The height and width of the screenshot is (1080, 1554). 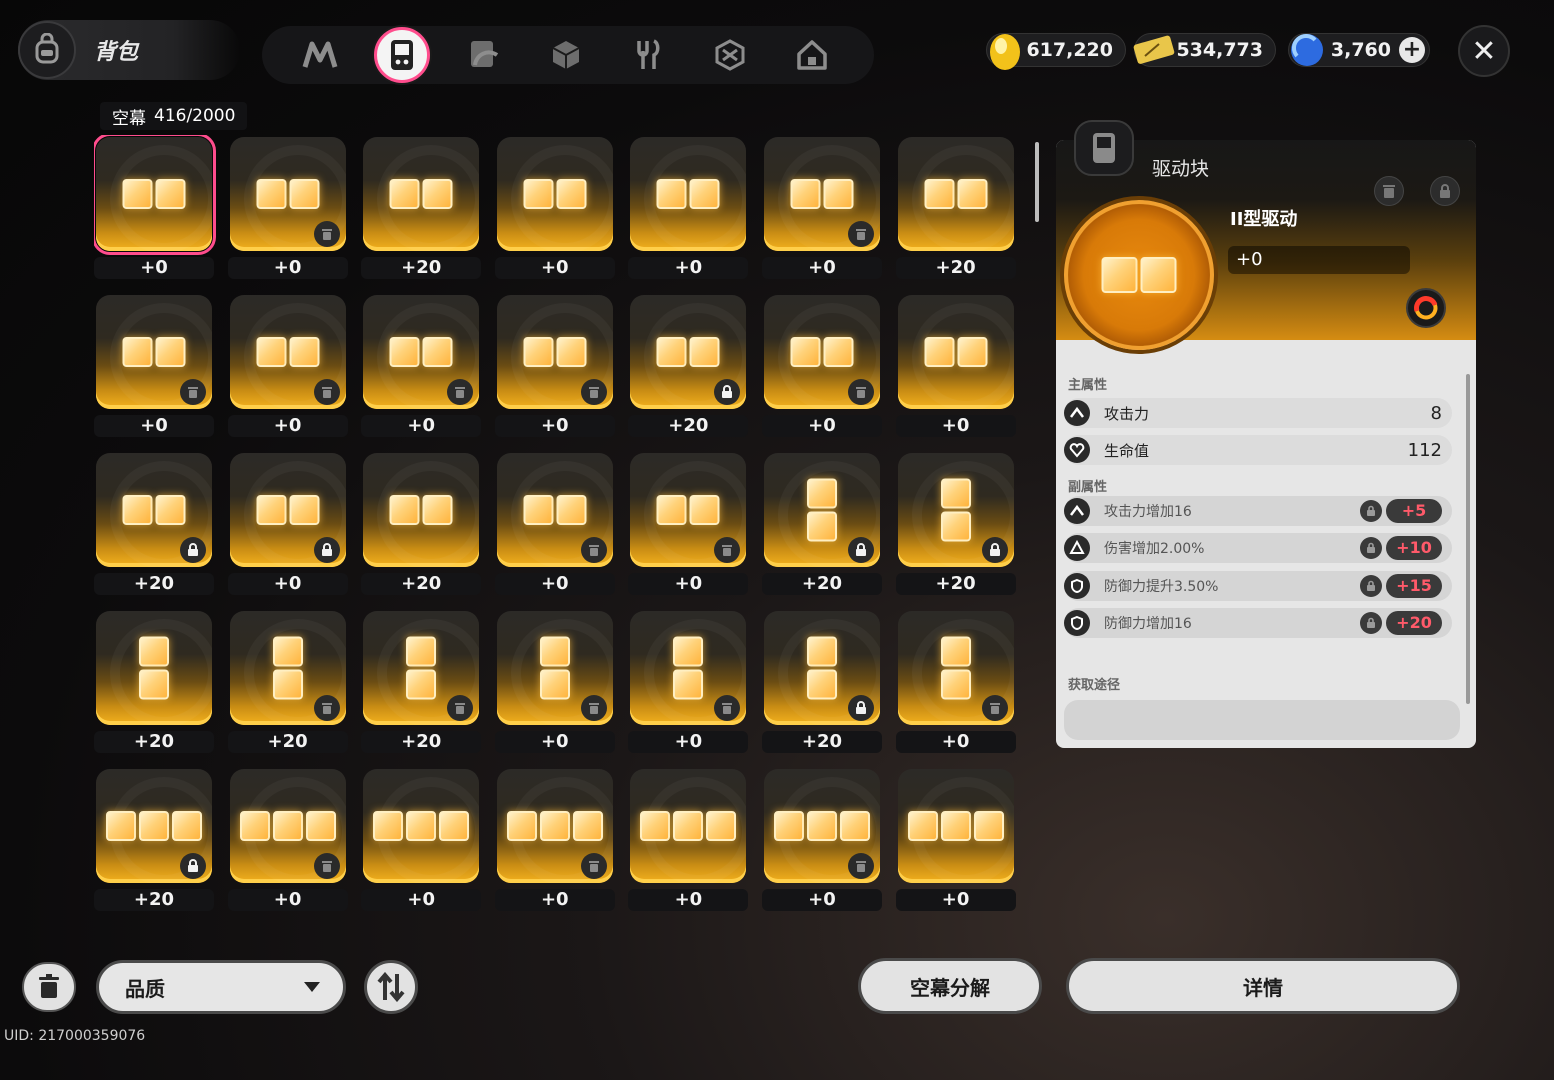 I want to click on detail-lock-button, so click(x=1445, y=191).